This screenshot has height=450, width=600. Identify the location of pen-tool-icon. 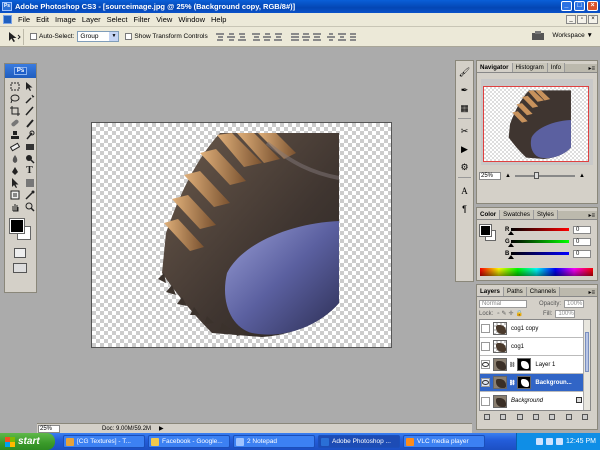
(14, 170).